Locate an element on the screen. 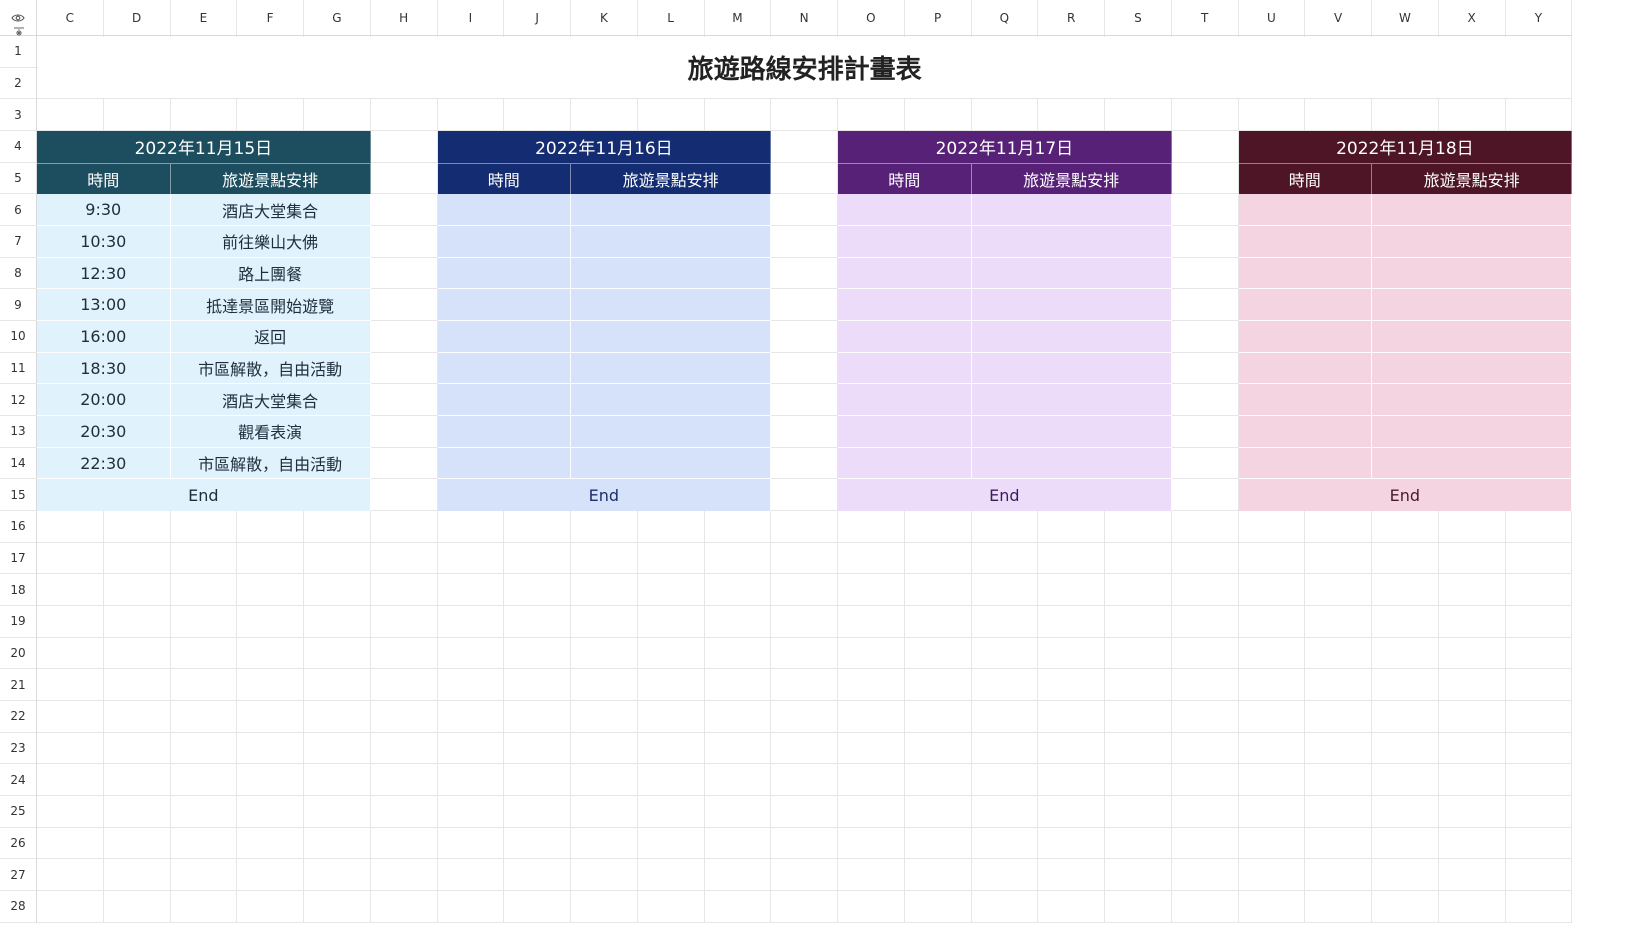 The width and height of the screenshot is (1640, 952). schedule-time-cell: 12:30 is located at coordinates (104, 273).